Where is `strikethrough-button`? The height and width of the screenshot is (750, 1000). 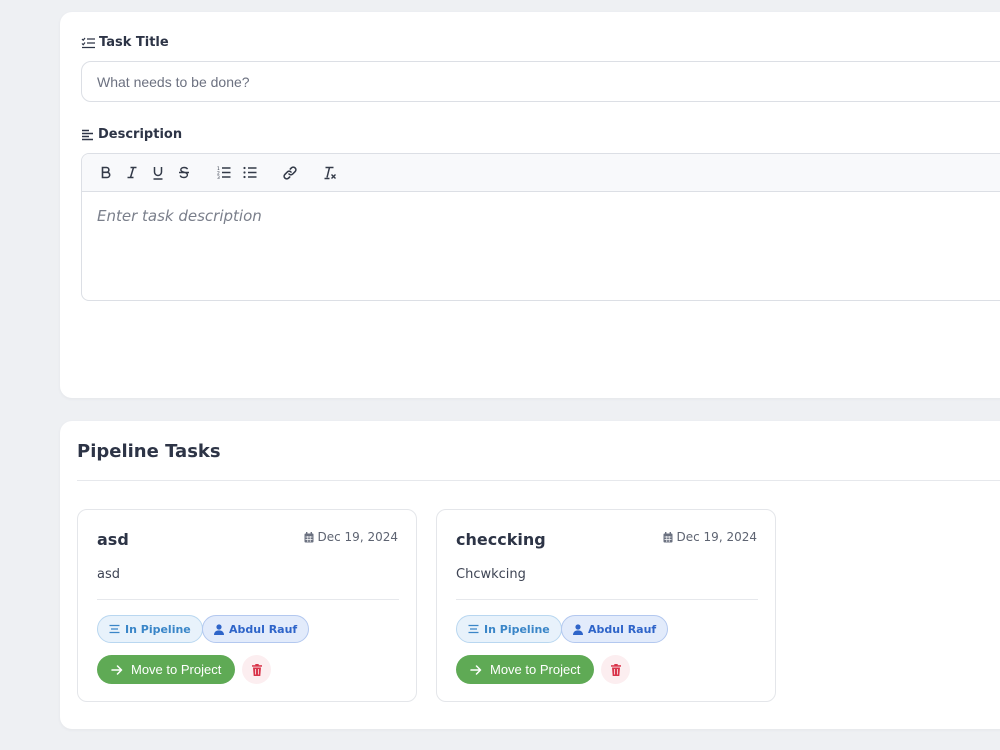 strikethrough-button is located at coordinates (184, 173).